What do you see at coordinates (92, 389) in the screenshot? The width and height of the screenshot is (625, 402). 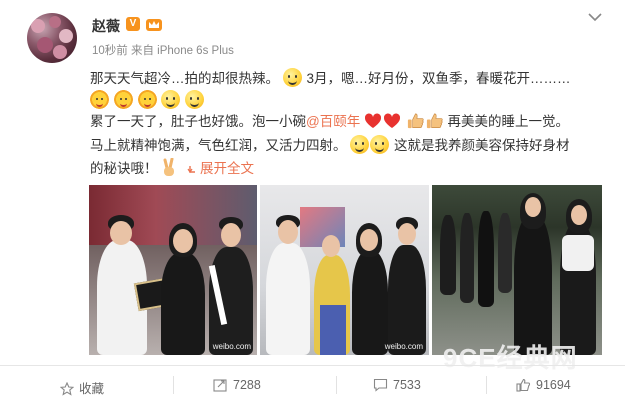 I see `favorite-label: 收藏` at bounding box center [92, 389].